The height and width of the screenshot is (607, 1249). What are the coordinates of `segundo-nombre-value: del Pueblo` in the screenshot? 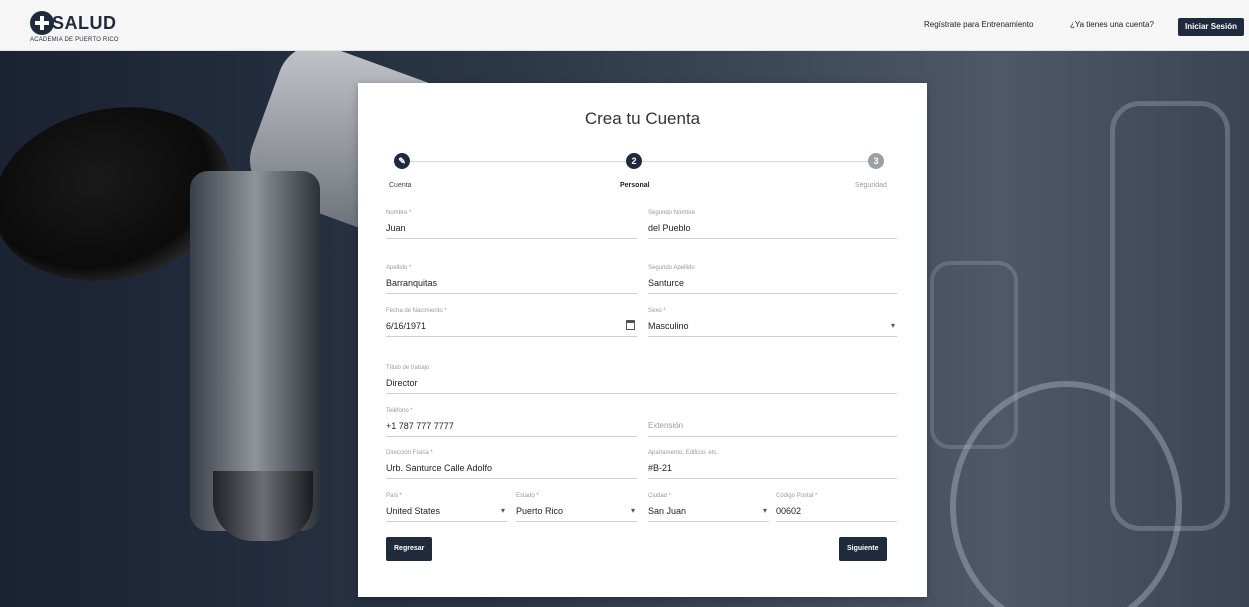 It's located at (669, 228).